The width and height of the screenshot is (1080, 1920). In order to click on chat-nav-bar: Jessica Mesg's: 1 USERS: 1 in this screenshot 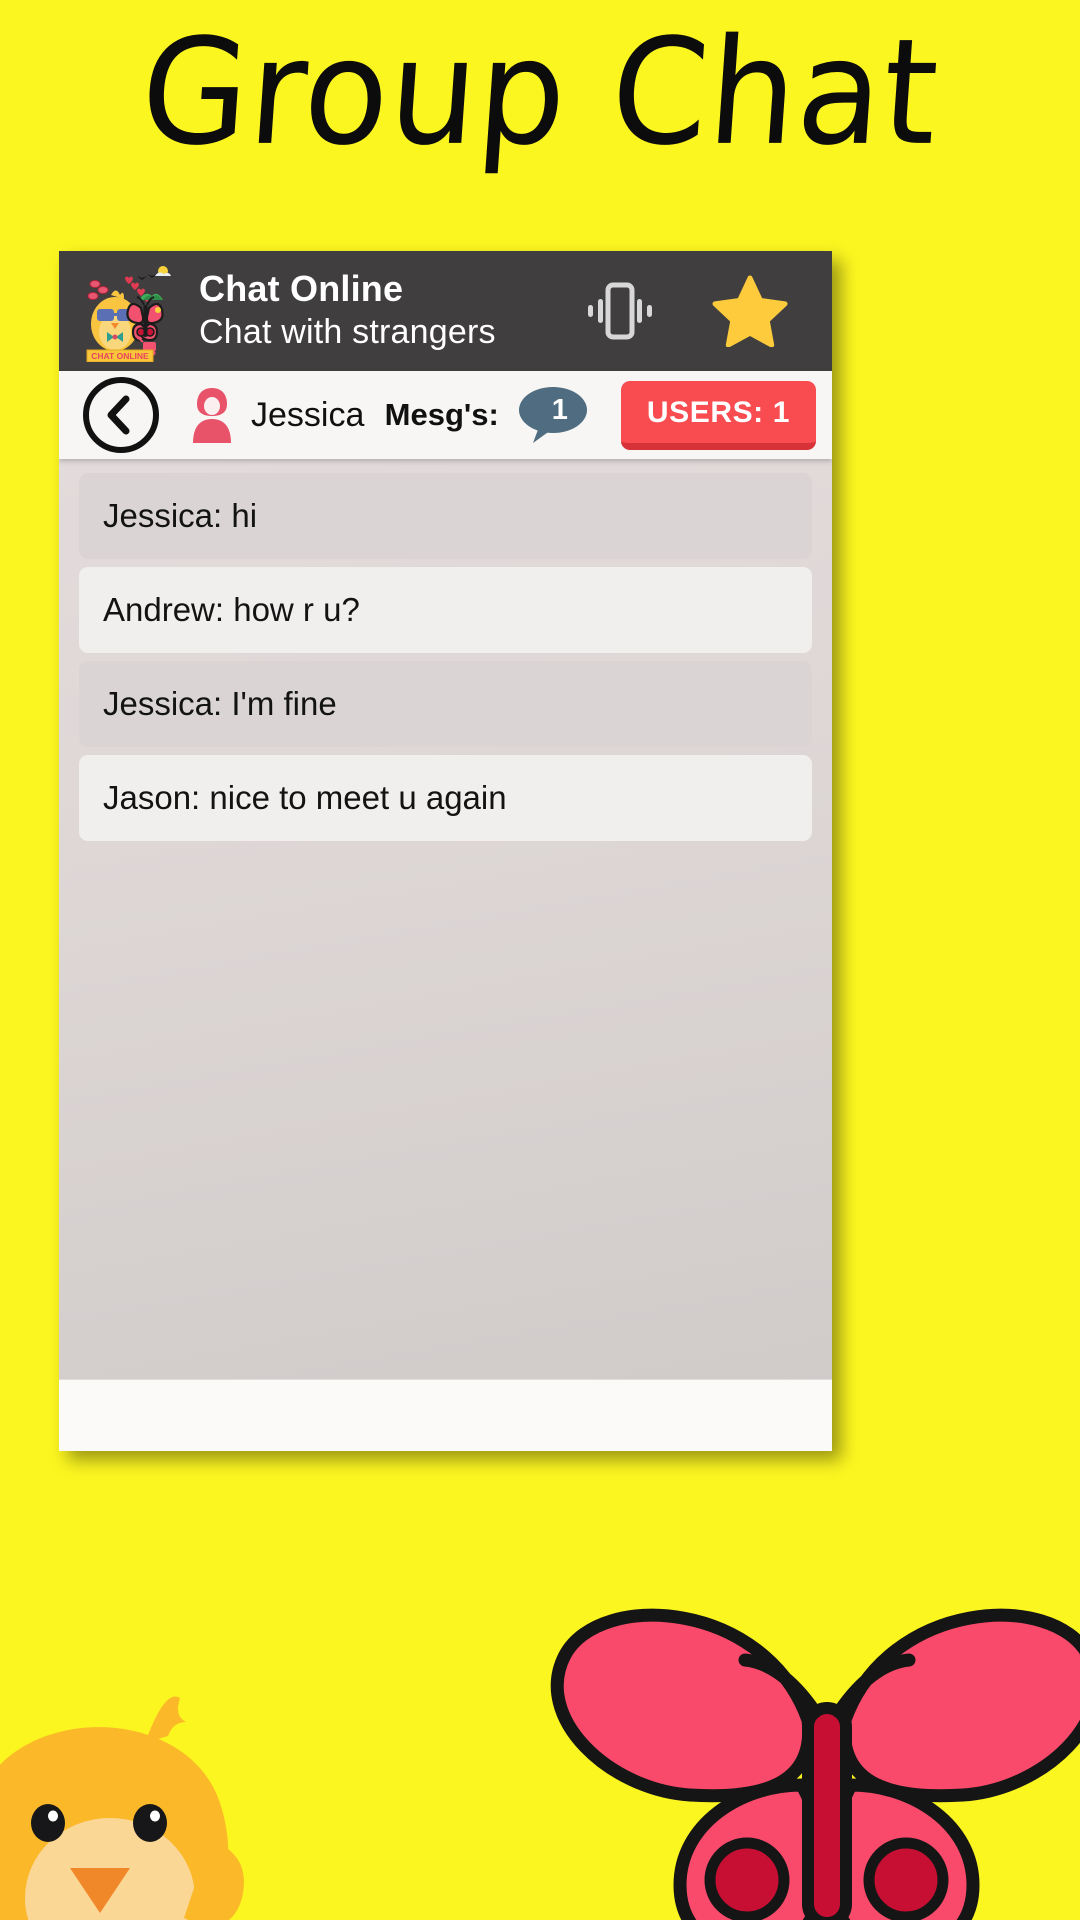, I will do `click(445, 415)`.